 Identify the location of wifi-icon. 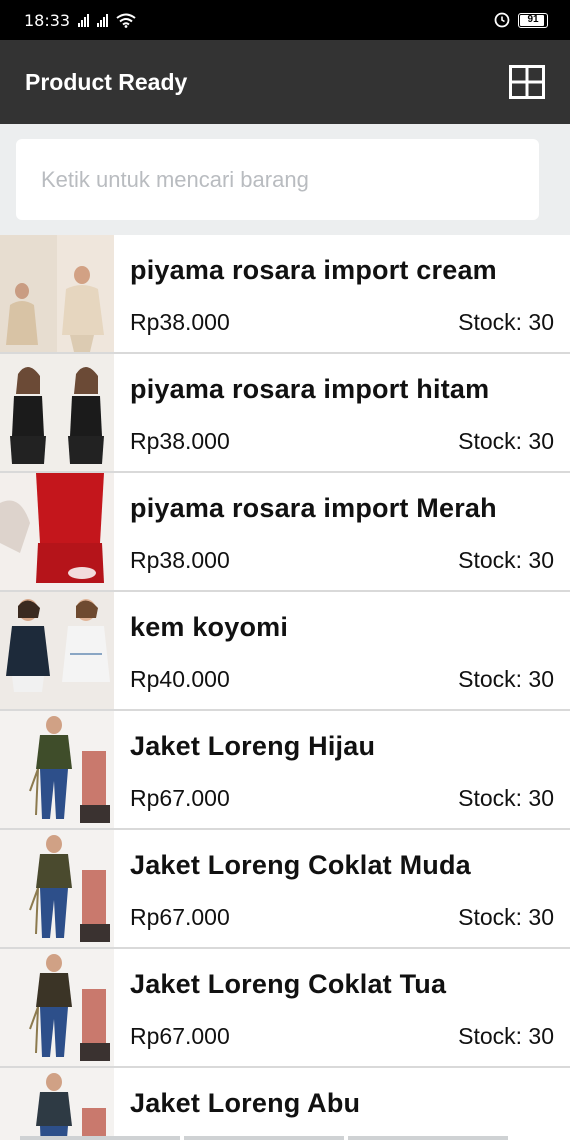
(126, 20).